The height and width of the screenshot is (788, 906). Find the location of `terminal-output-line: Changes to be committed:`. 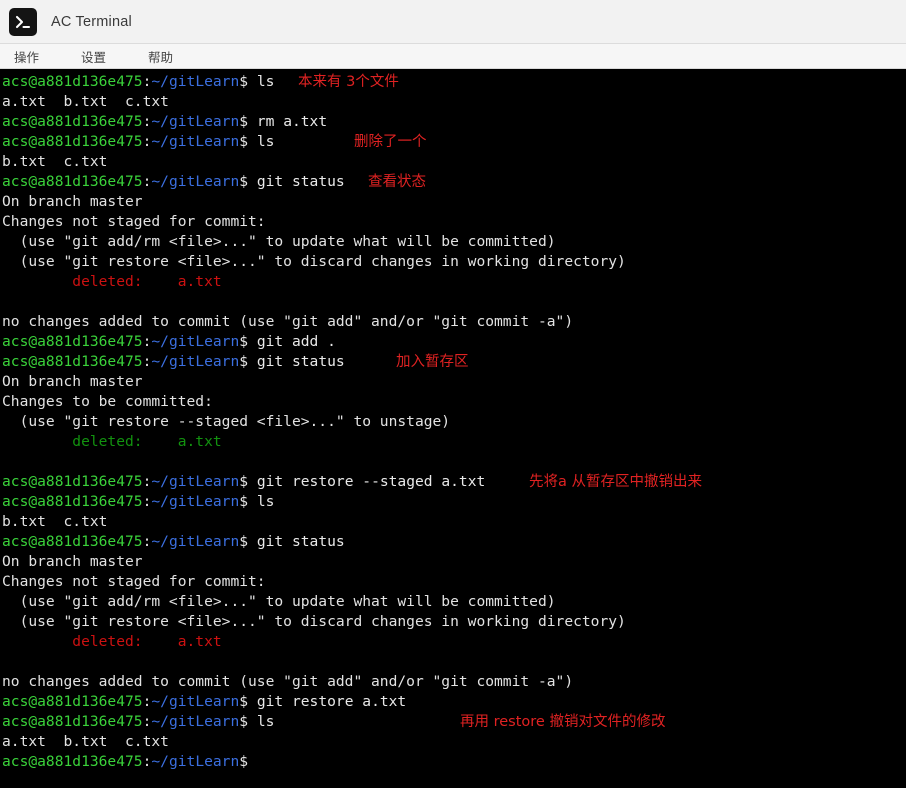

terminal-output-line: Changes to be committed: is located at coordinates (454, 402).